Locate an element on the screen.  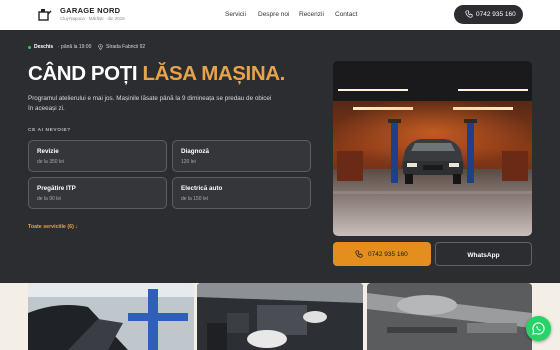
address: Strada Fabricii 92 is located at coordinates (125, 47).